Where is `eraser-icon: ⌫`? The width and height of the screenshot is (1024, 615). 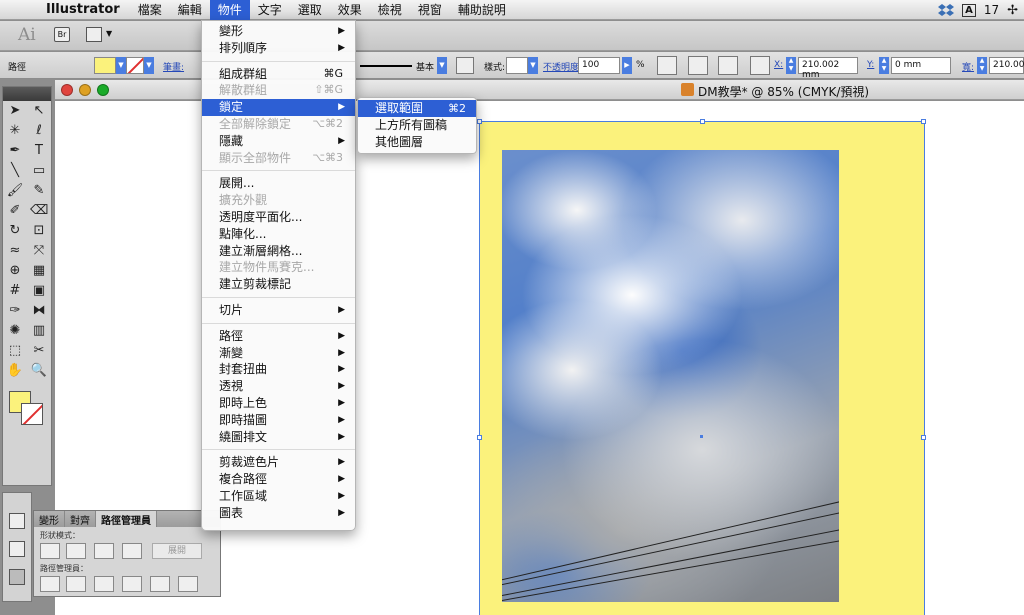 eraser-icon: ⌫ is located at coordinates (39, 211).